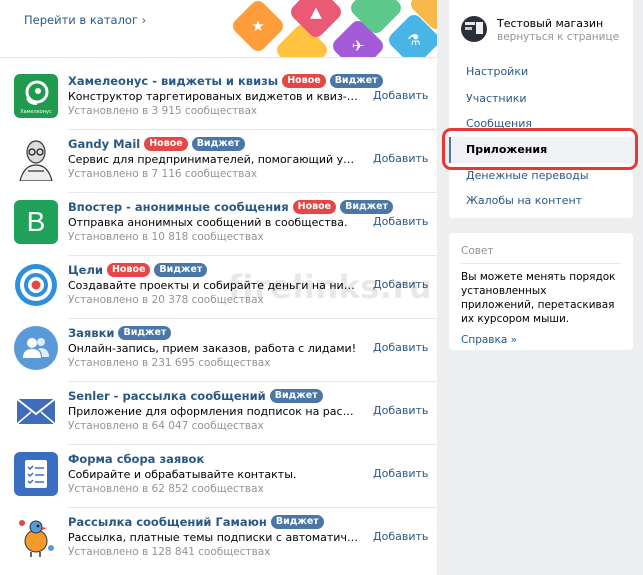 The image size is (643, 575). I want to click on app-title-row: Gandy Mail Новое Виджет, so click(156, 144).